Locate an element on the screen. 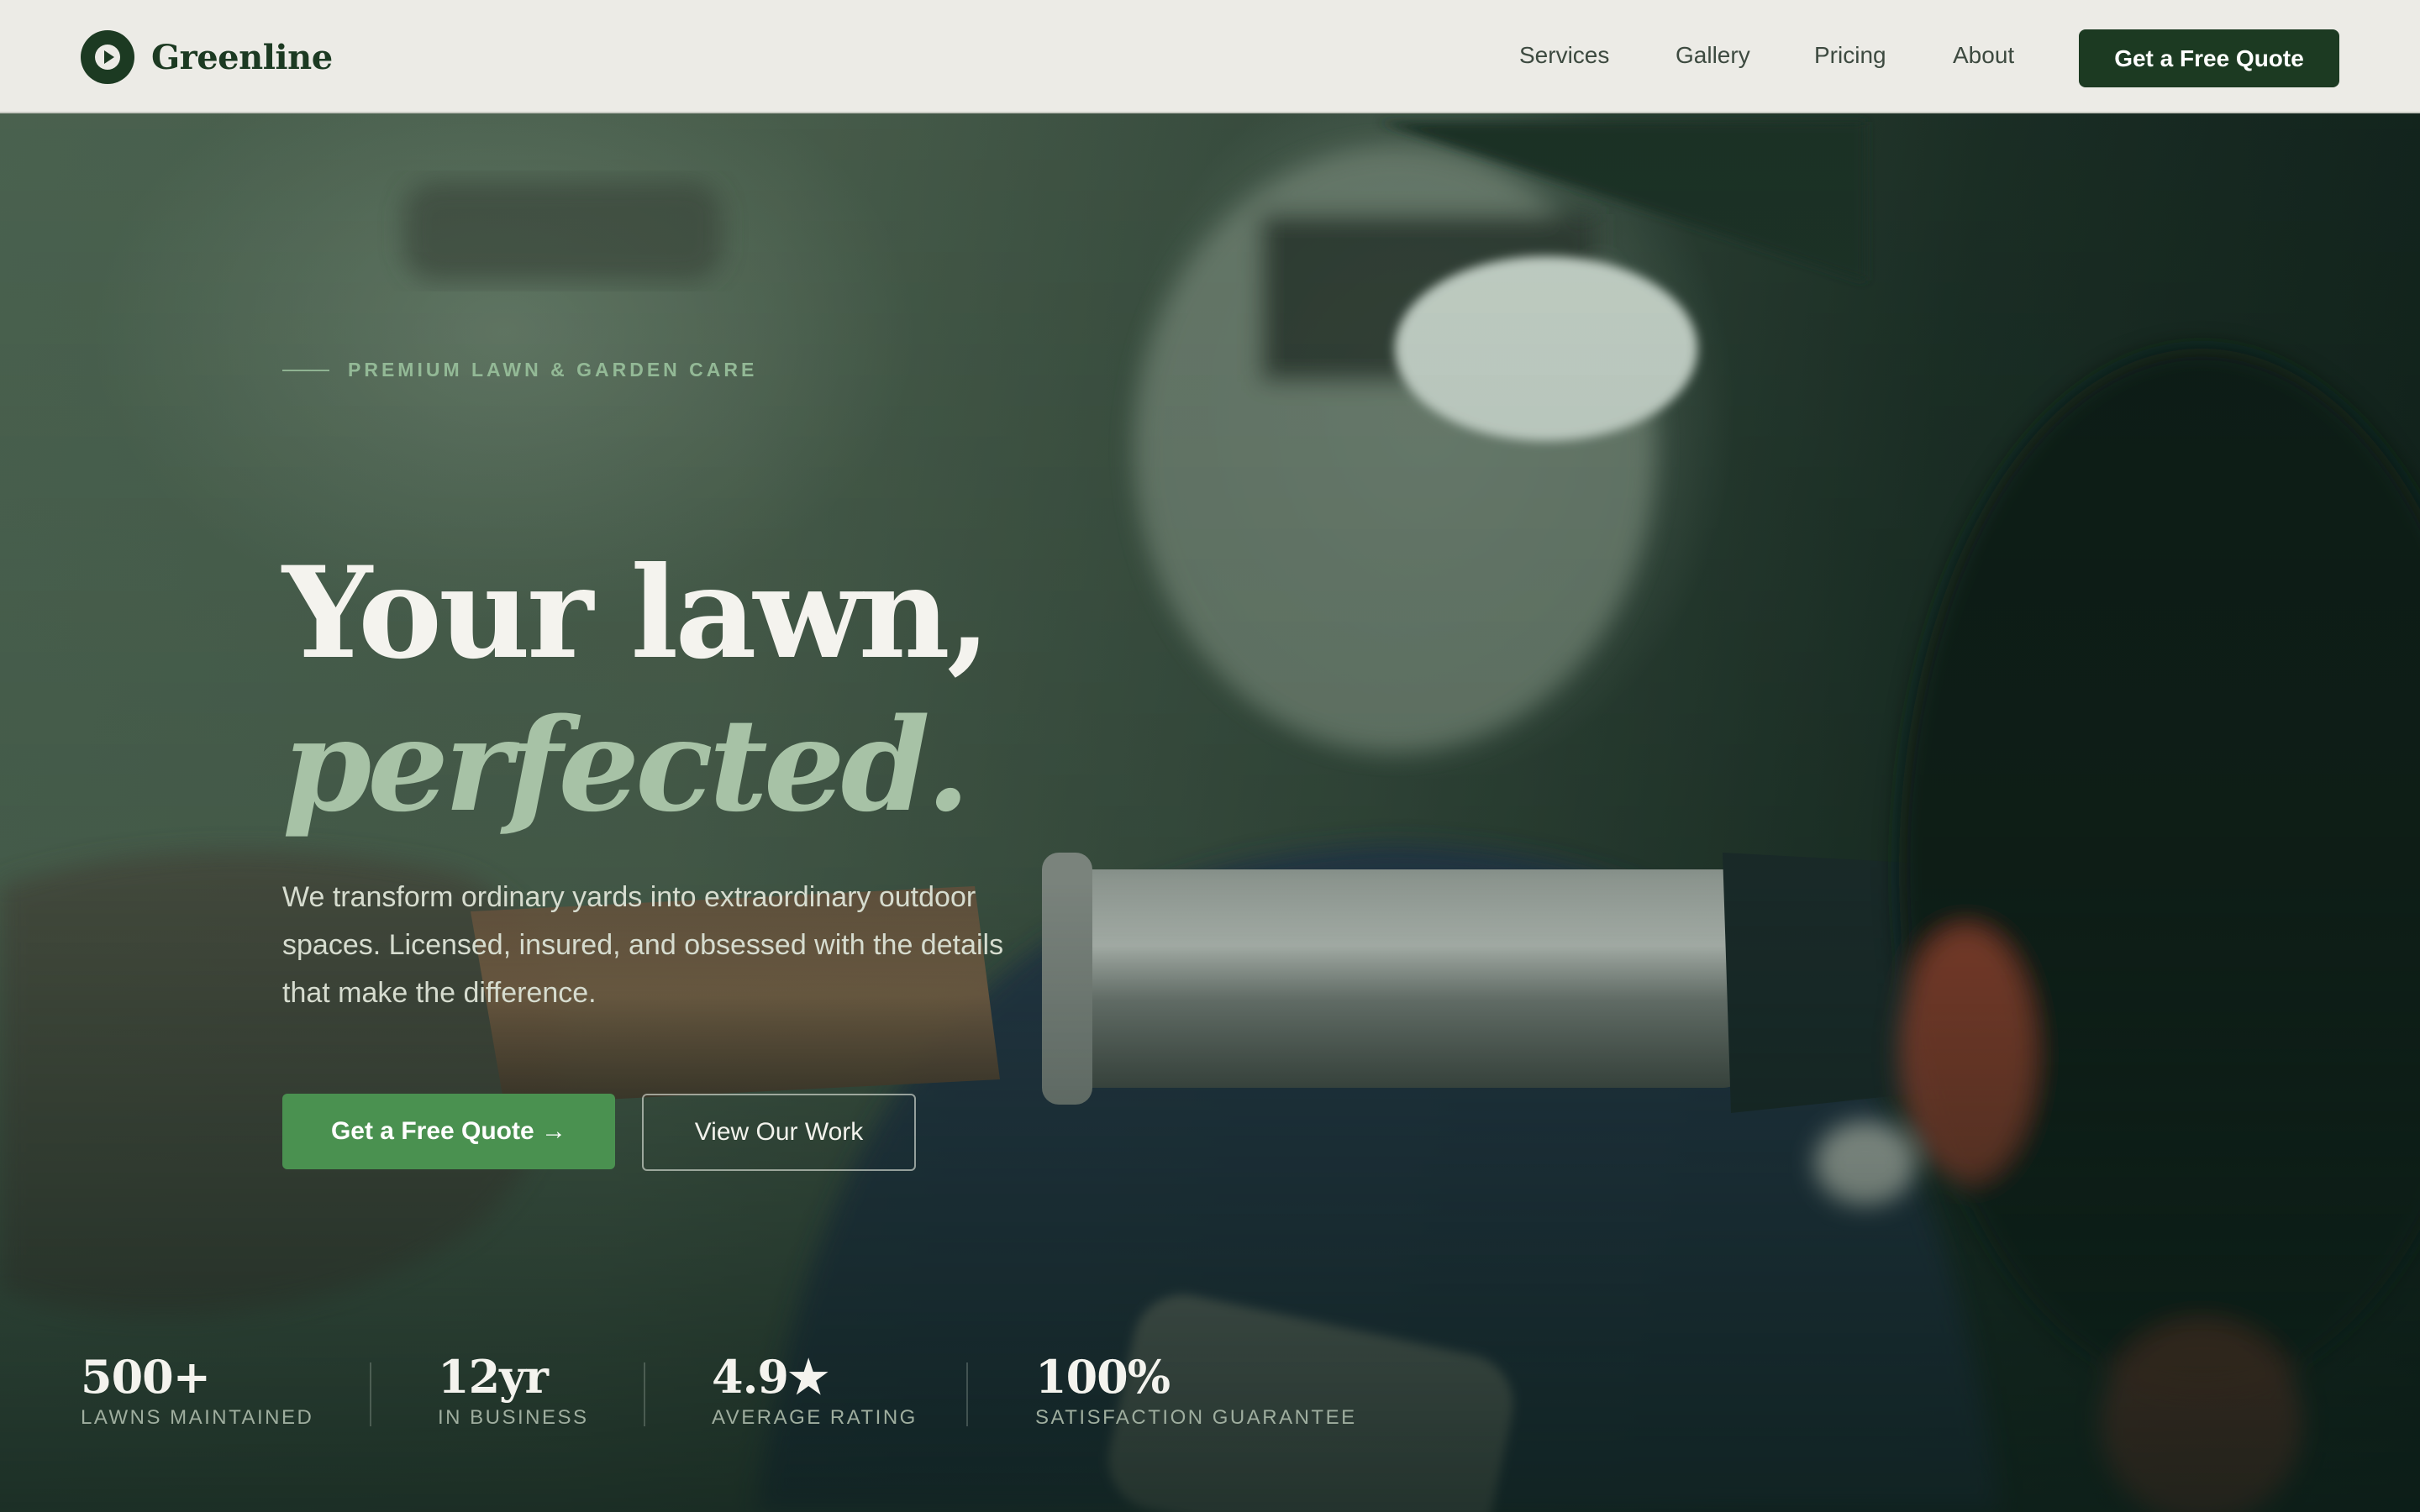 The height and width of the screenshot is (1512, 2420). stat-value: 100% is located at coordinates (1103, 1377).